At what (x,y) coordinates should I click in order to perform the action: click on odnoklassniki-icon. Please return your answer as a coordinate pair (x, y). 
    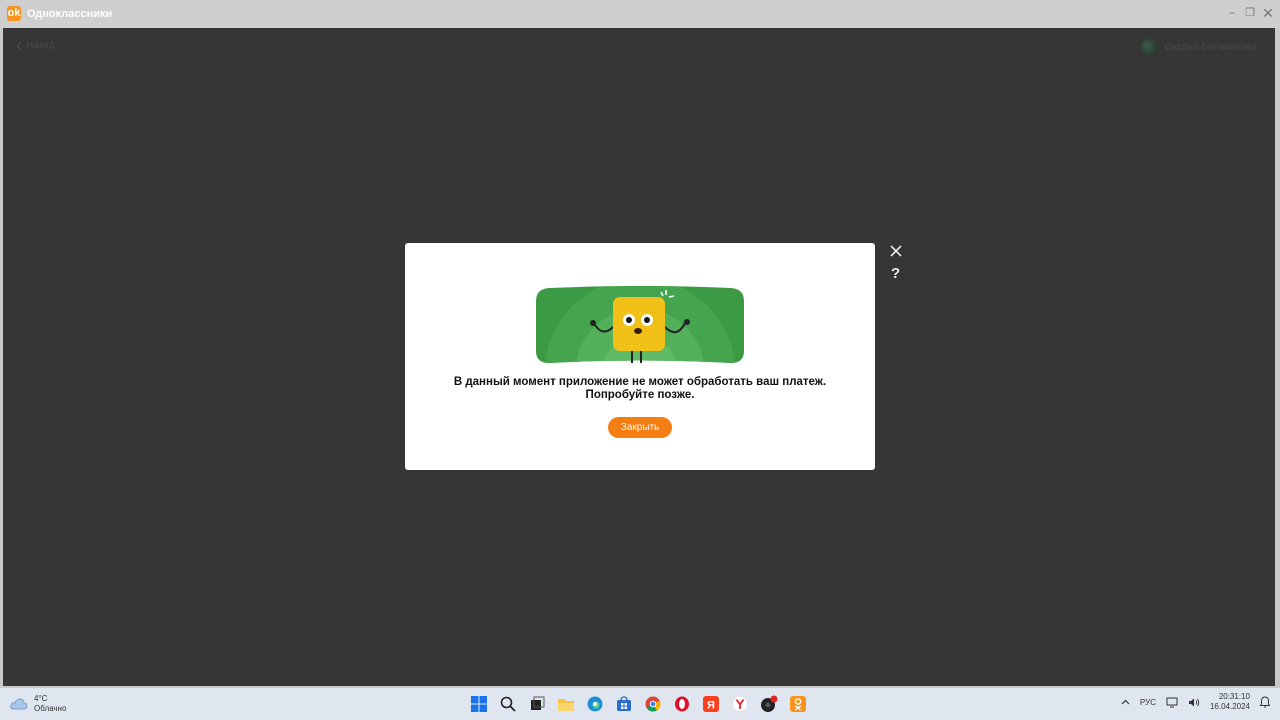
    Looking at the image, I should click on (798, 704).